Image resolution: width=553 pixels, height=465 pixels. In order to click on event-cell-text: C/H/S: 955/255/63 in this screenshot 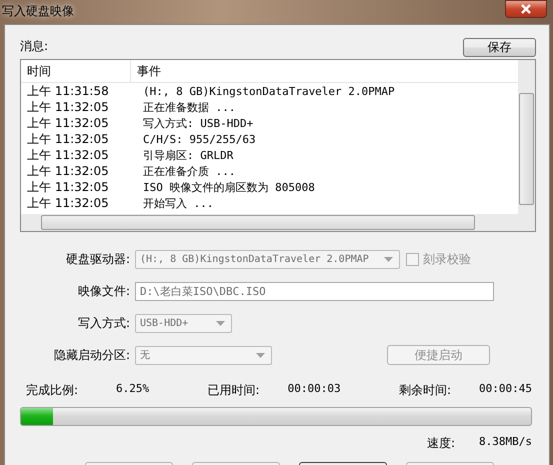, I will do `click(199, 139)`.